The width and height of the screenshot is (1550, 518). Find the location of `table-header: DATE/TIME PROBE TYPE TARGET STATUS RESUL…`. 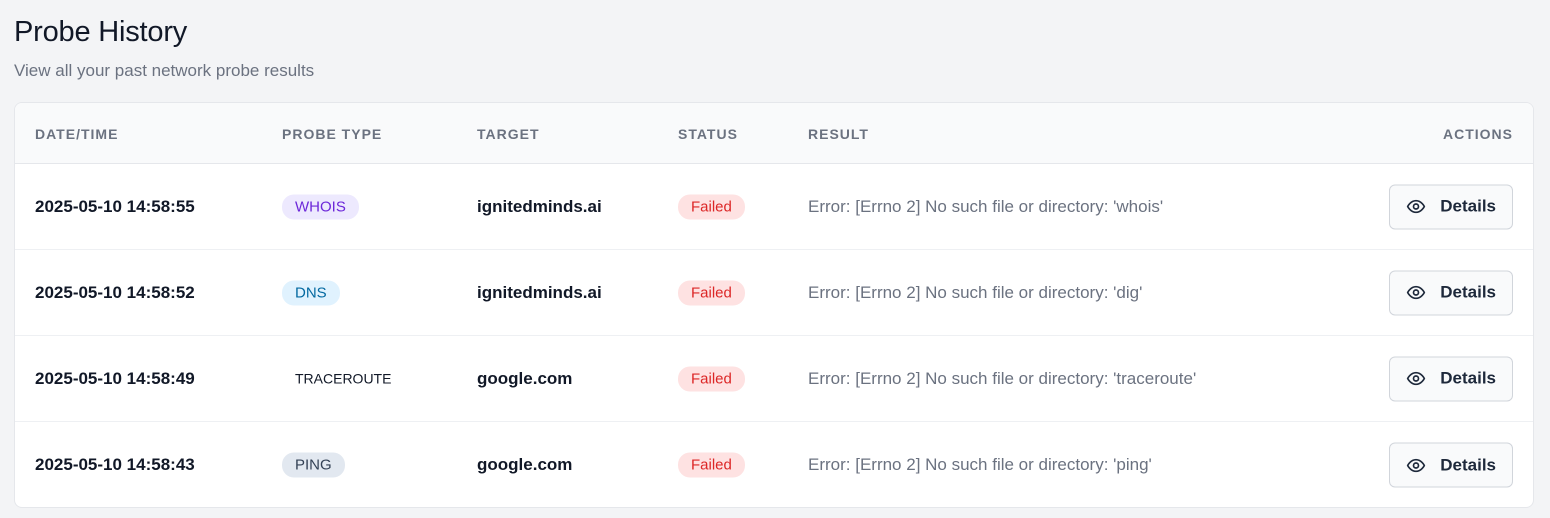

table-header: DATE/TIME PROBE TYPE TARGET STATUS RESUL… is located at coordinates (774, 133).